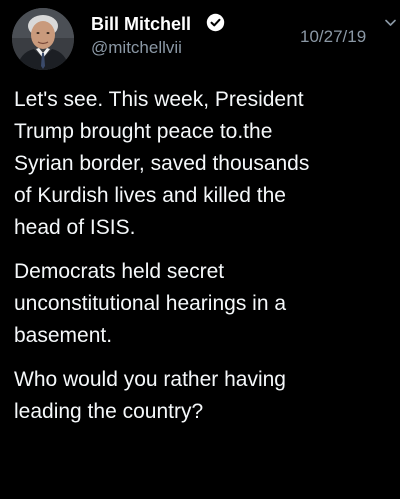  What do you see at coordinates (333, 37) in the screenshot?
I see `tweet-timestamp: 10/27/19` at bounding box center [333, 37].